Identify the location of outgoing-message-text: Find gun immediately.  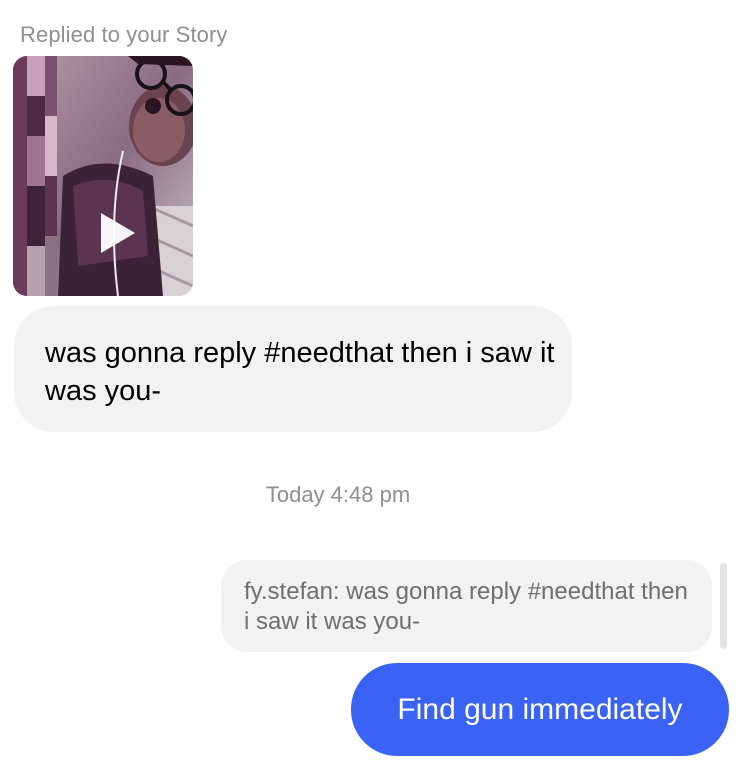
(540, 709).